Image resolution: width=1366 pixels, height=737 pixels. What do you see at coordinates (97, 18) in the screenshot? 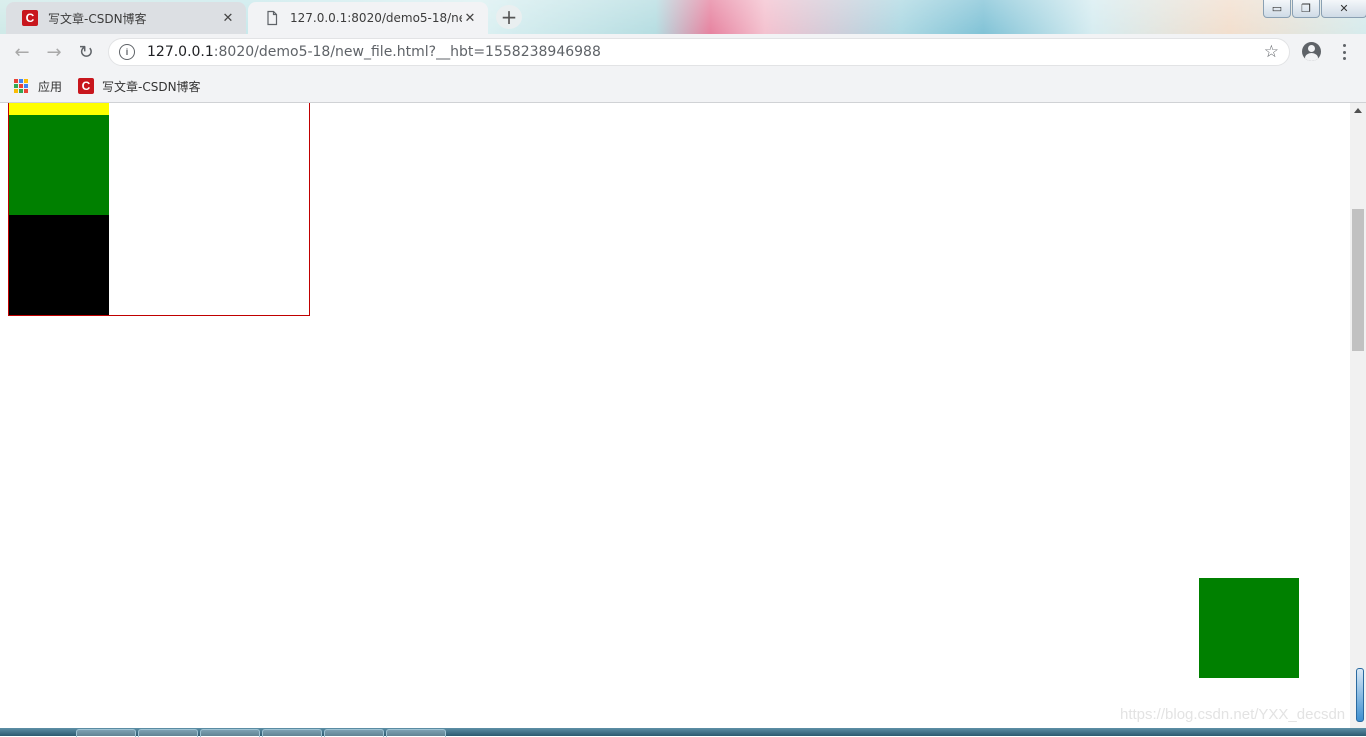
I see `tab-title: 写文章-CSDN博客` at bounding box center [97, 18].